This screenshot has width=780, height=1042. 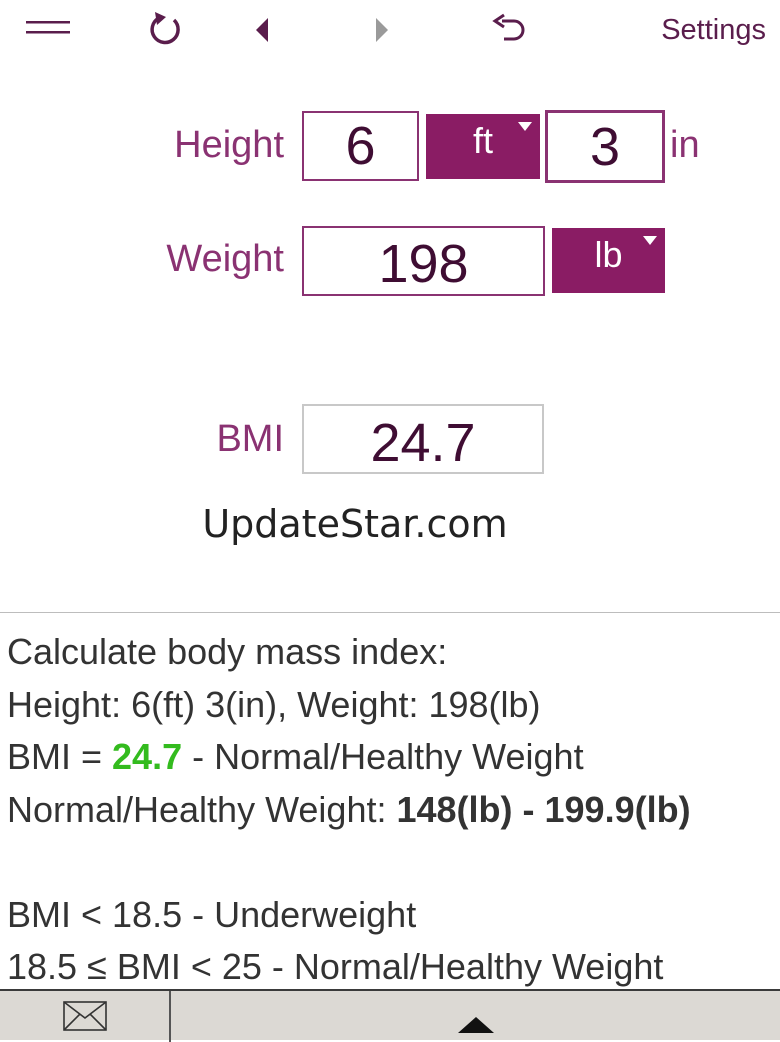 What do you see at coordinates (250, 439) in the screenshot?
I see `bmi-label: BMI` at bounding box center [250, 439].